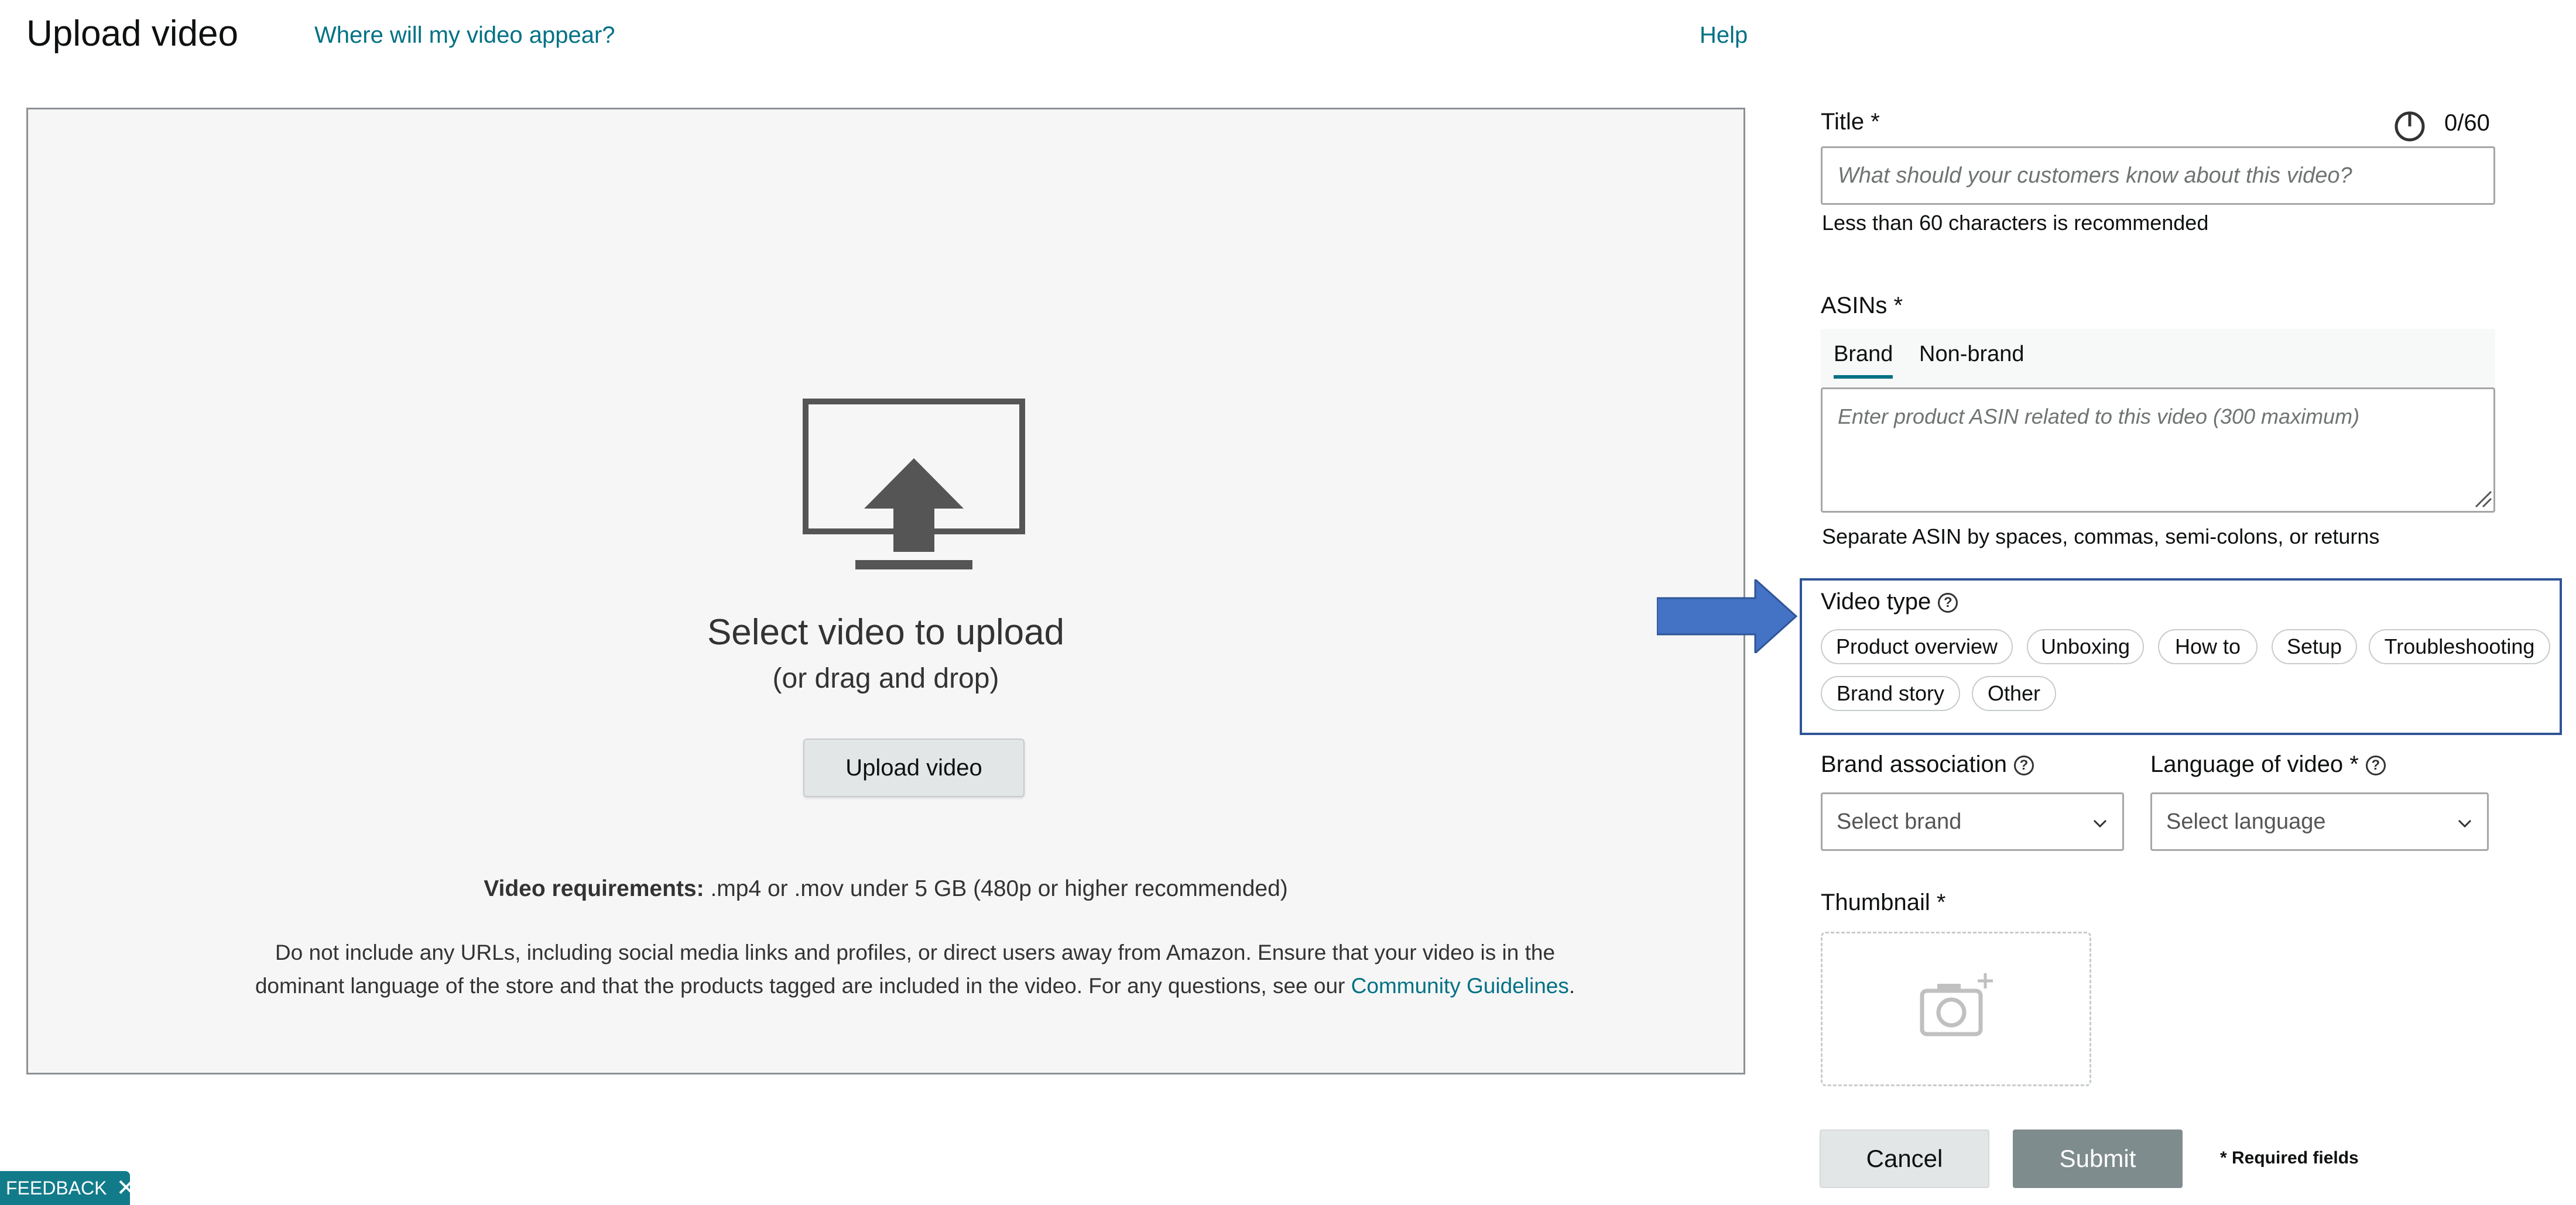 The width and height of the screenshot is (2576, 1205). Describe the element at coordinates (914, 484) in the screenshot. I see `monitor-upload-icon` at that location.